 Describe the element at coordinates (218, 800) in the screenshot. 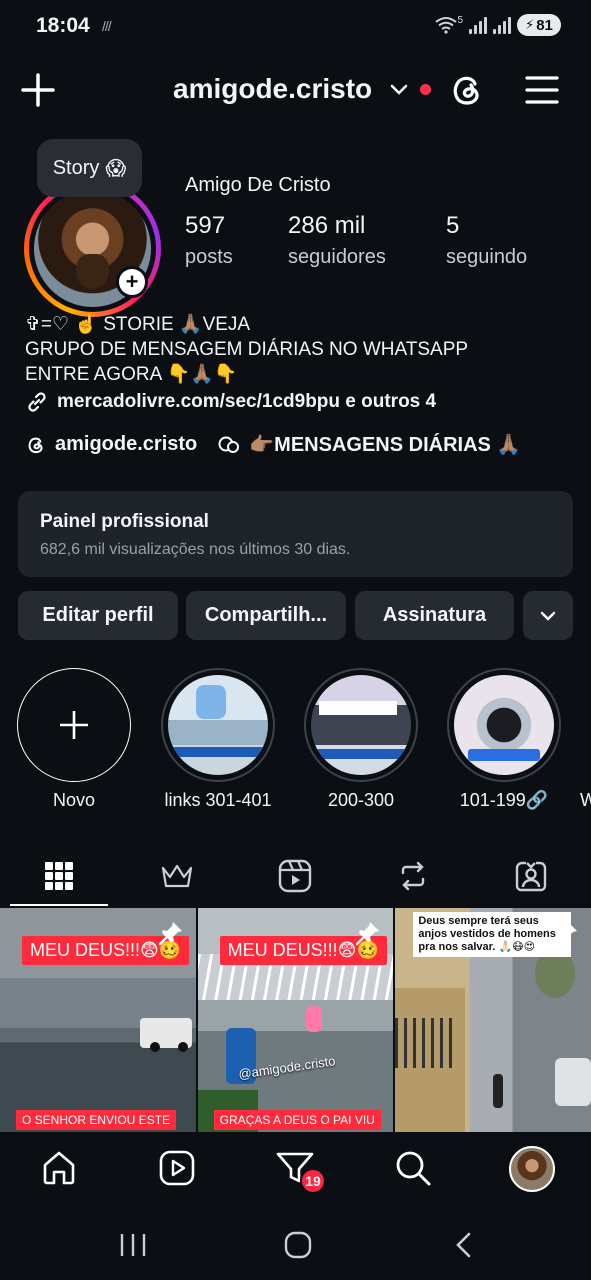

I see `highlight-label: links 301-401` at that location.